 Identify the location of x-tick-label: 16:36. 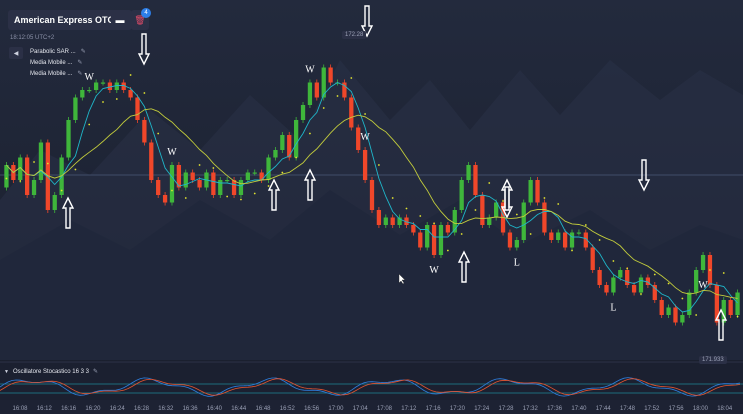
(191, 409).